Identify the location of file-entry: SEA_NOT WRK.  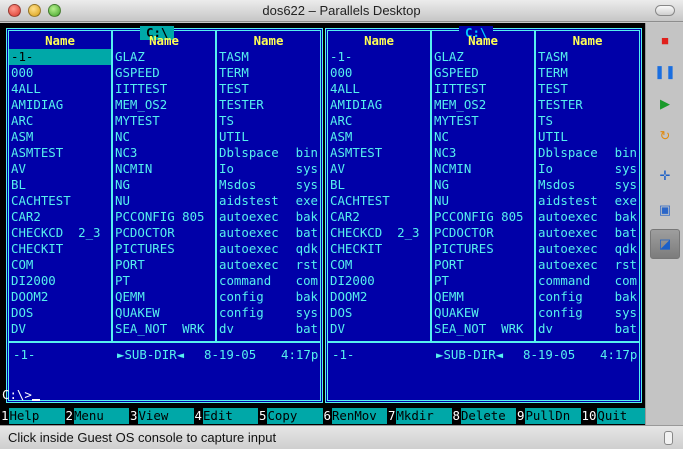
(483, 329).